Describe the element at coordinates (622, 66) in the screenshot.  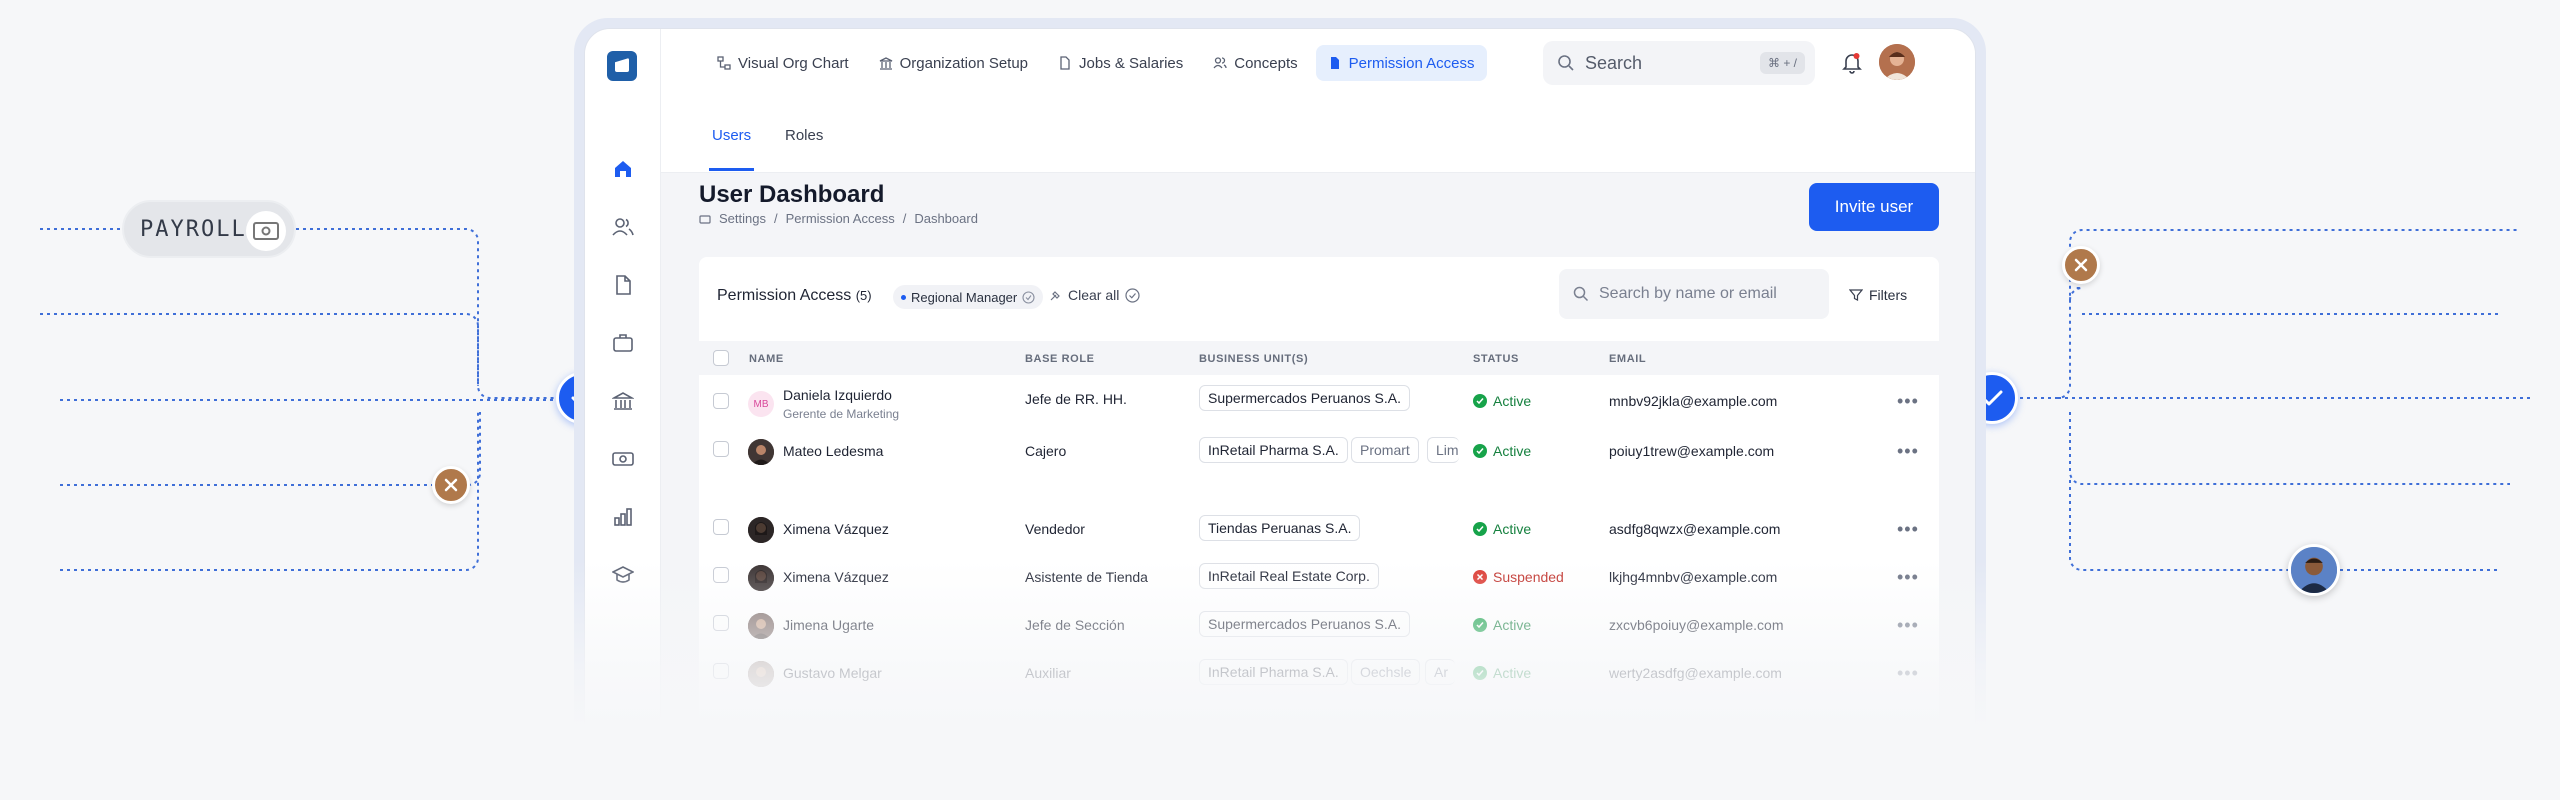
I see `logo` at that location.